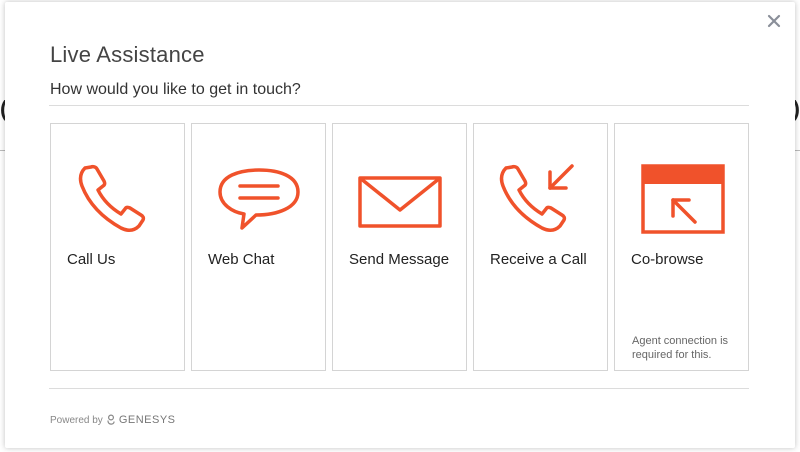  What do you see at coordinates (400, 202) in the screenshot?
I see `envelope-icon` at bounding box center [400, 202].